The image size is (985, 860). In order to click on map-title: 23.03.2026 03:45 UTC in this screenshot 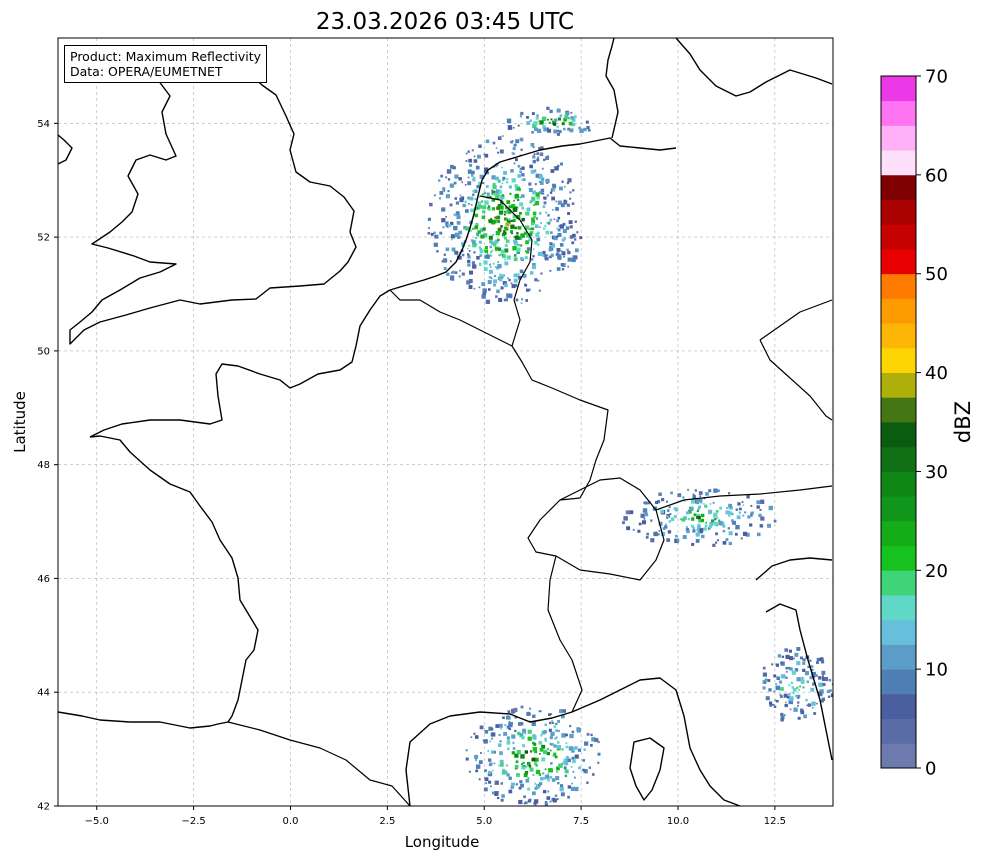, I will do `click(445, 22)`.